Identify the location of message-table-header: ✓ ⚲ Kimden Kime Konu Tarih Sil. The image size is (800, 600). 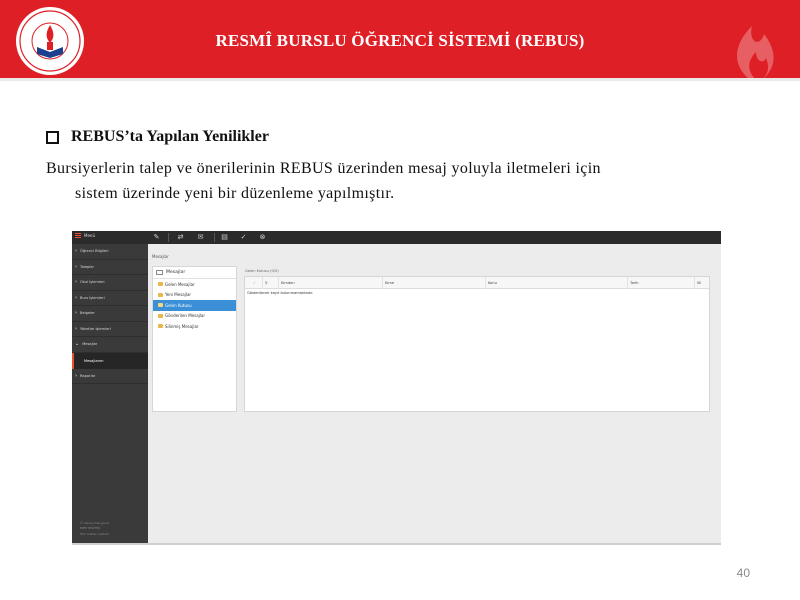
(477, 282).